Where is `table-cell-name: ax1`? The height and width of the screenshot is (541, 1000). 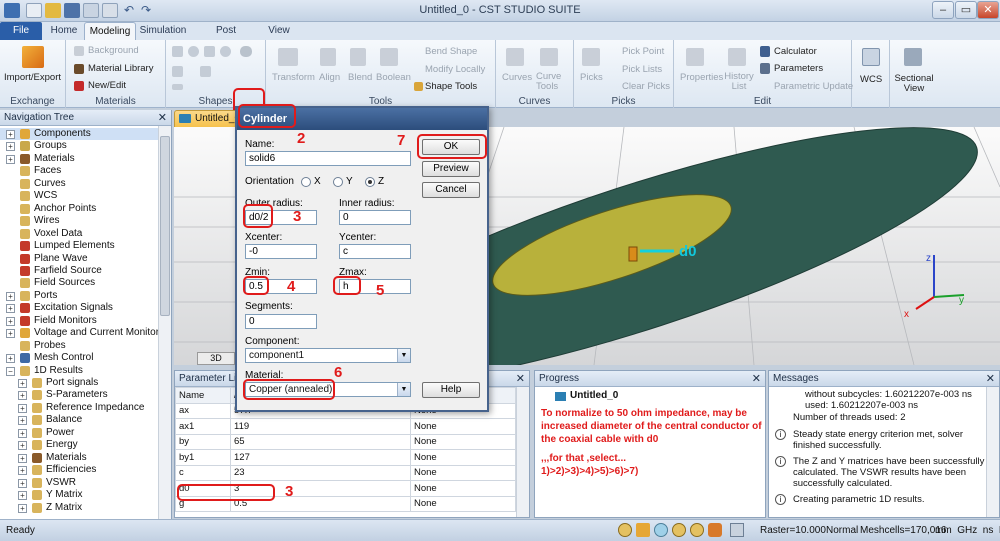
table-cell-name: ax1 is located at coordinates (203, 426).